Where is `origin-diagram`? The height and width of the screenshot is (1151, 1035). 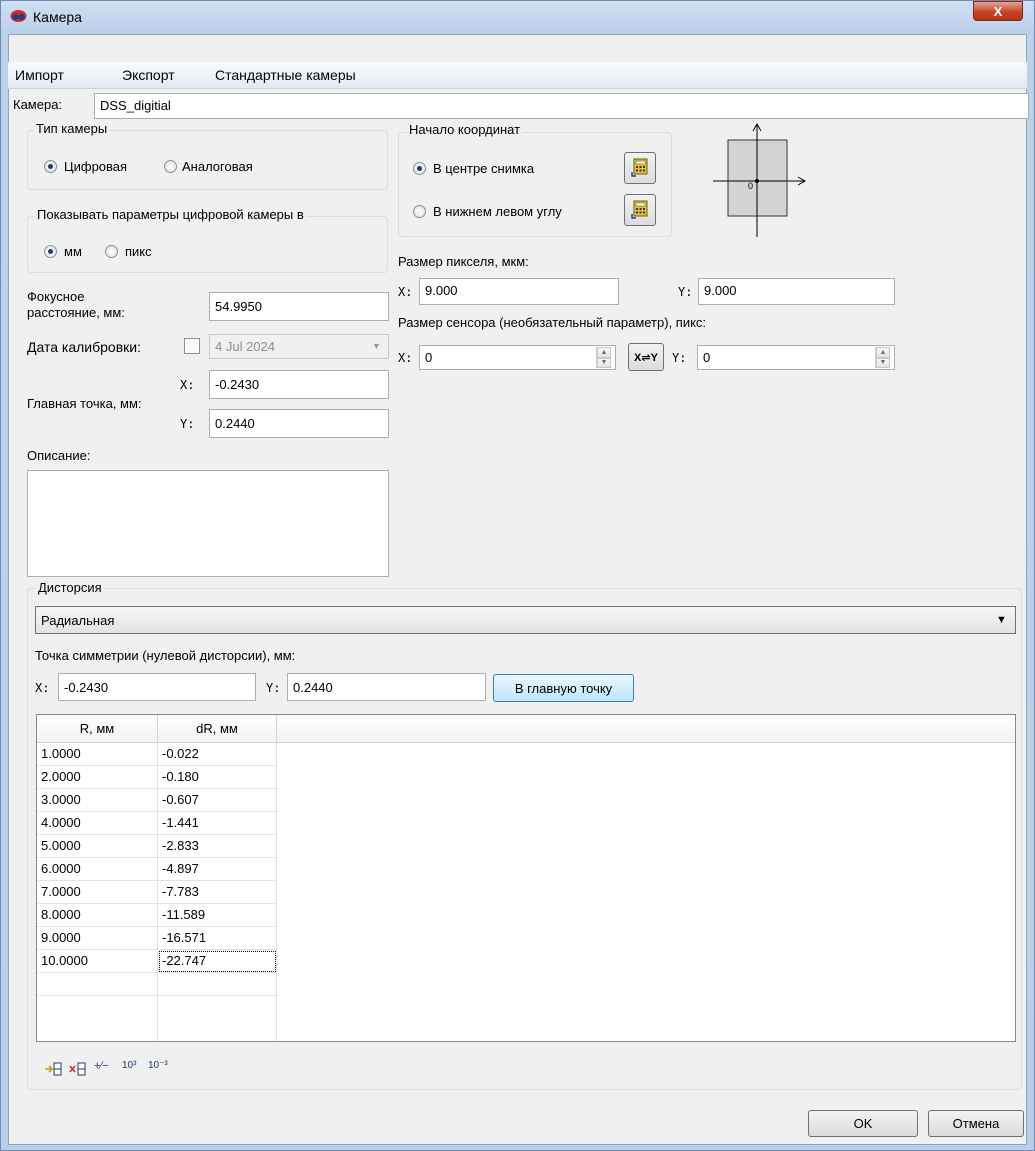
origin-diagram is located at coordinates (760, 181).